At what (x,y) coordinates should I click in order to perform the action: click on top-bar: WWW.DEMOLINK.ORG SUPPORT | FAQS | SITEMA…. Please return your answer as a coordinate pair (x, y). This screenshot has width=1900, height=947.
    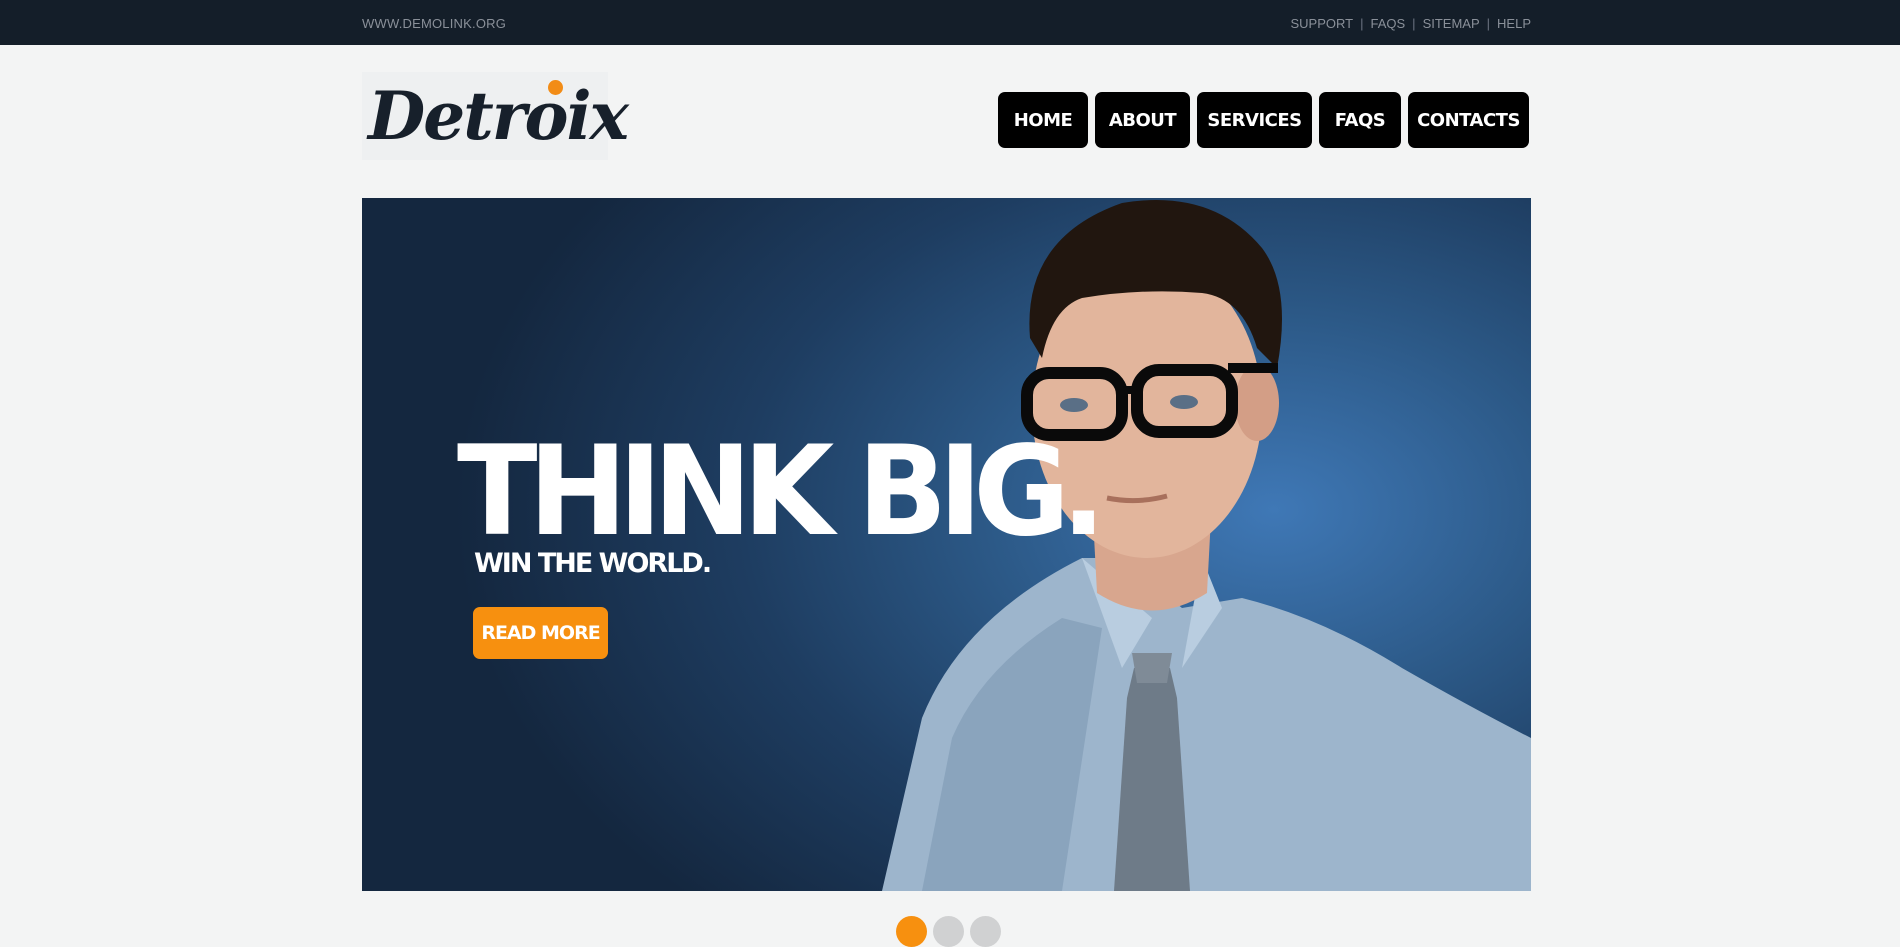
    Looking at the image, I should click on (950, 22).